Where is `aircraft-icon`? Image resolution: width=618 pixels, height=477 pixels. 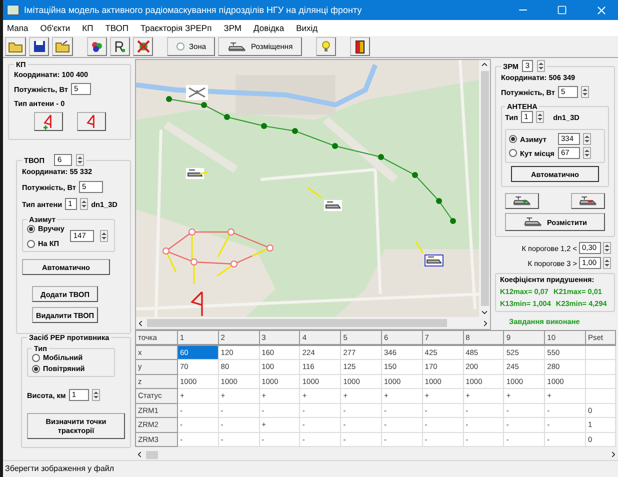
aircraft-icon is located at coordinates (197, 92).